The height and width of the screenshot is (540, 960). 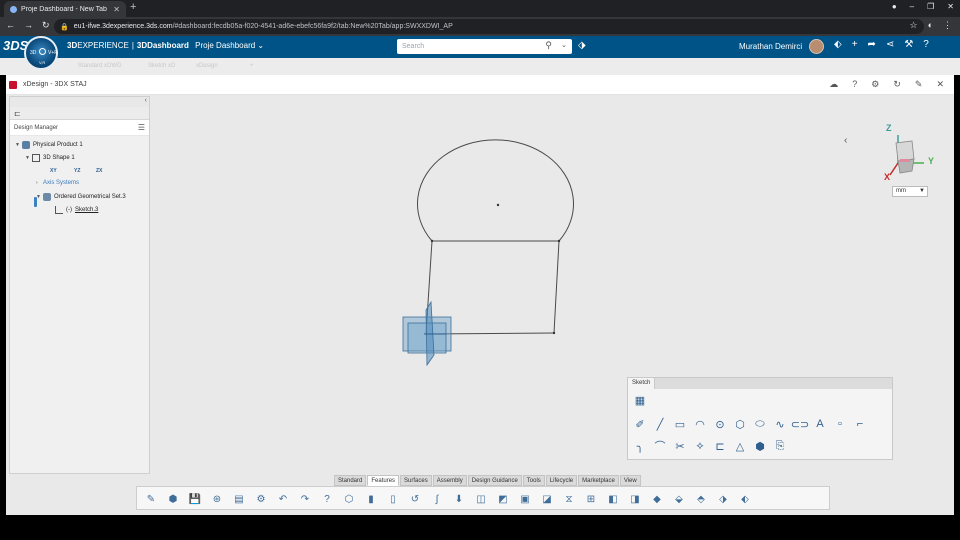 I want to click on browser-menu-icon: ⋮, so click(x=947, y=25).